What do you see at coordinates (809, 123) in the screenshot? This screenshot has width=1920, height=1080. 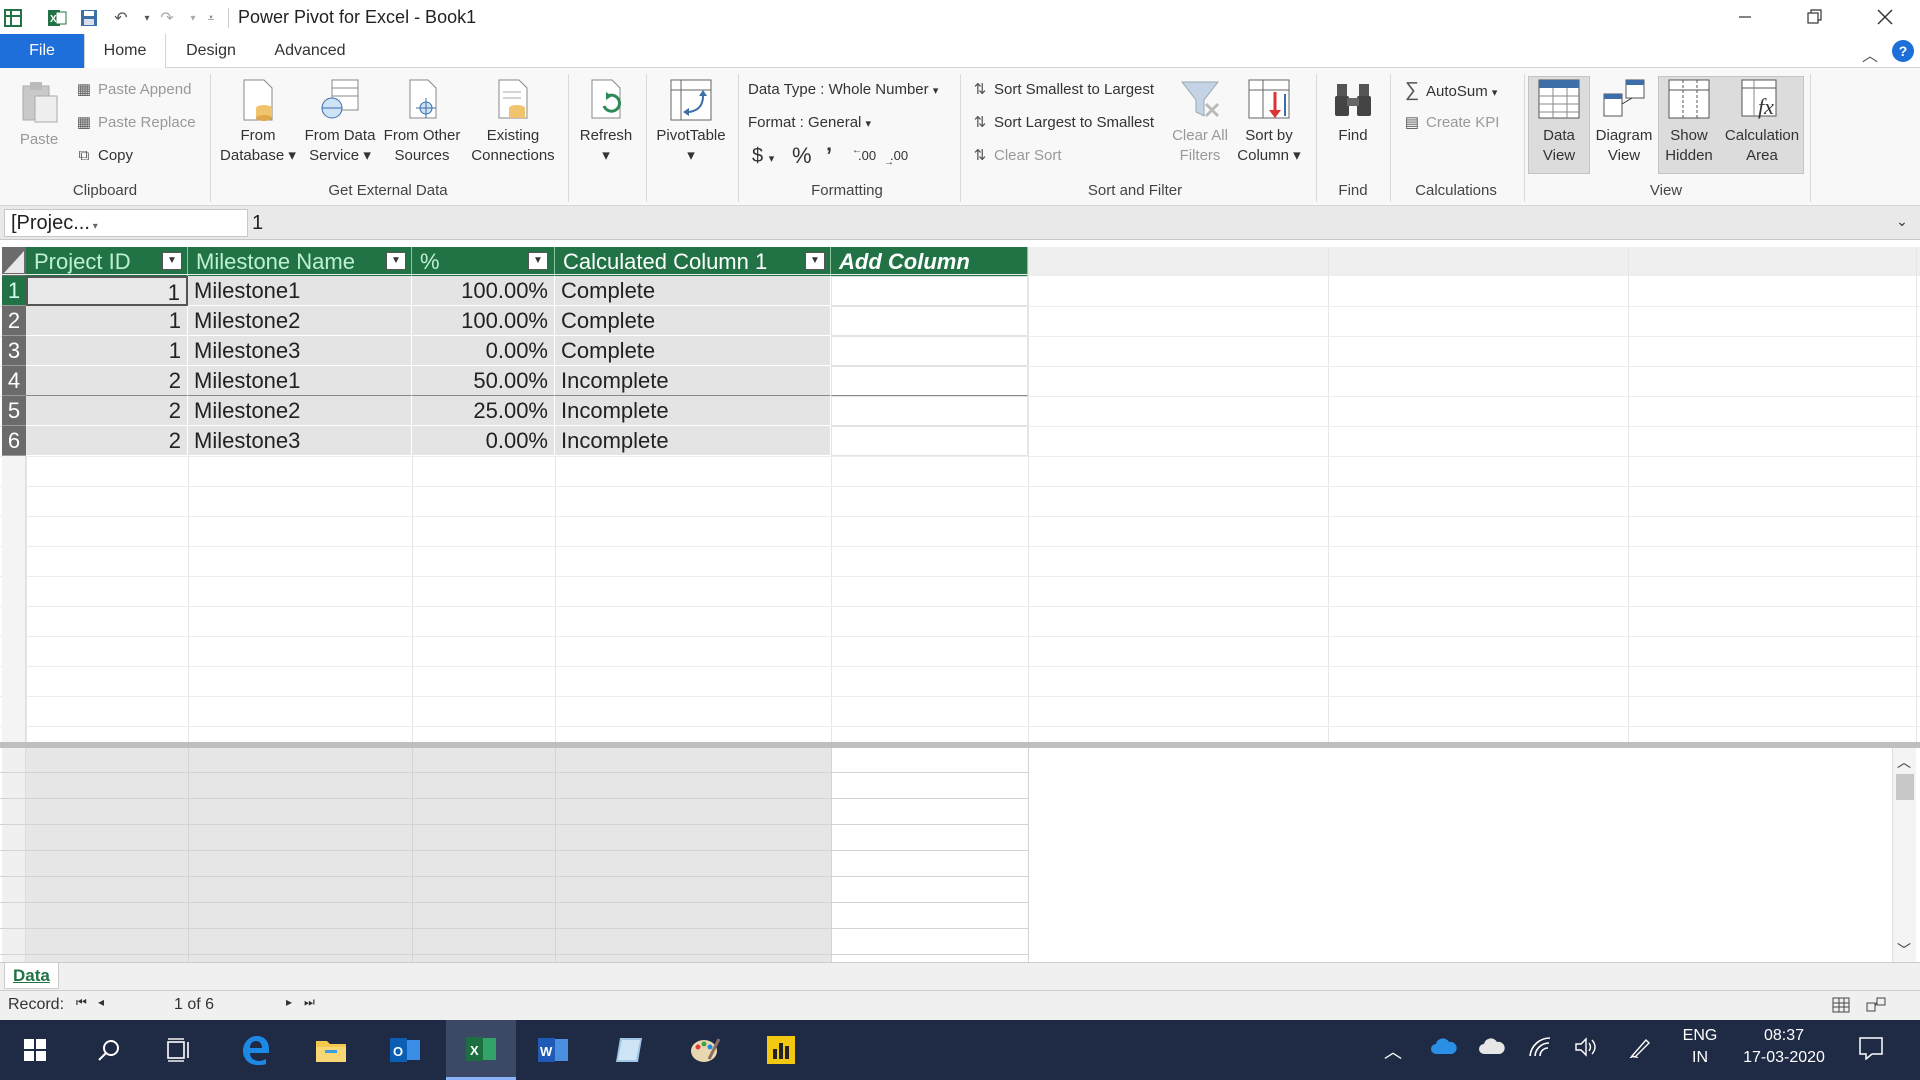 I see `format-dropdown: Format : General ▾` at bounding box center [809, 123].